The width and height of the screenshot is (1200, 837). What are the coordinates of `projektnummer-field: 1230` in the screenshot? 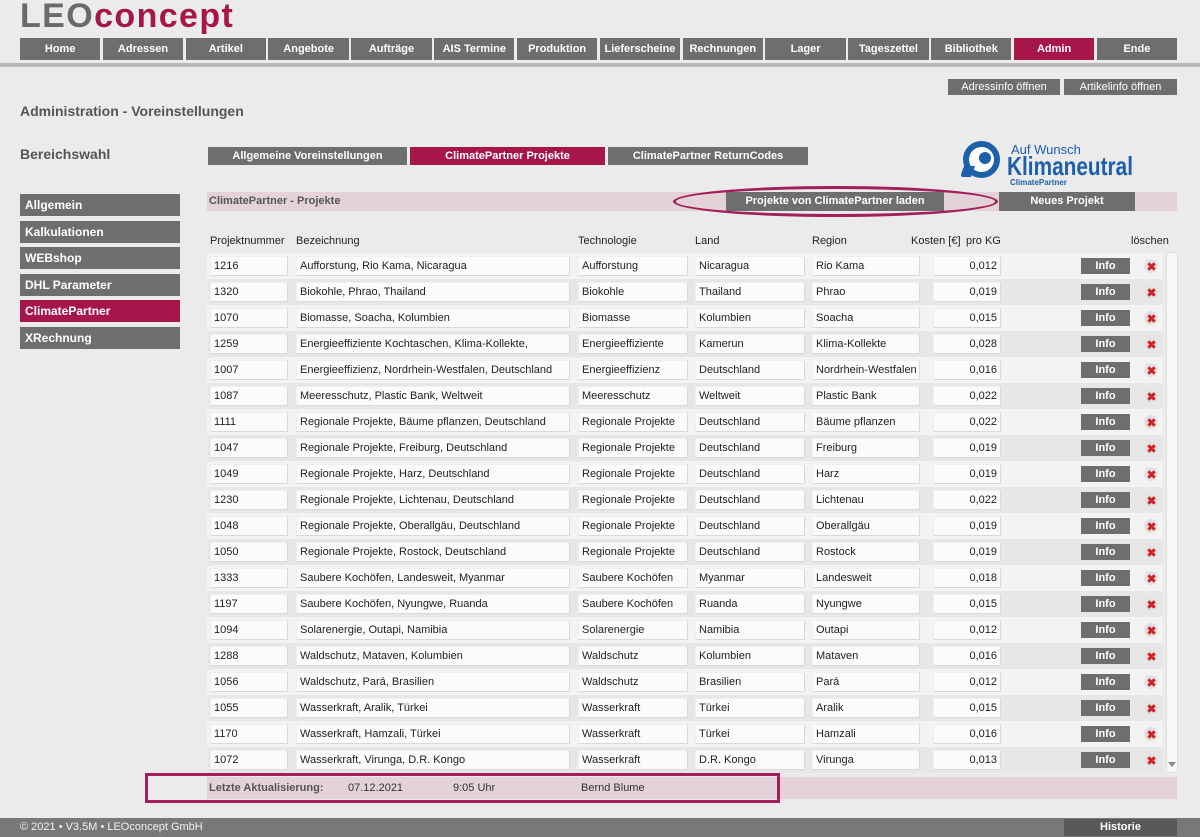 It's located at (249, 500).